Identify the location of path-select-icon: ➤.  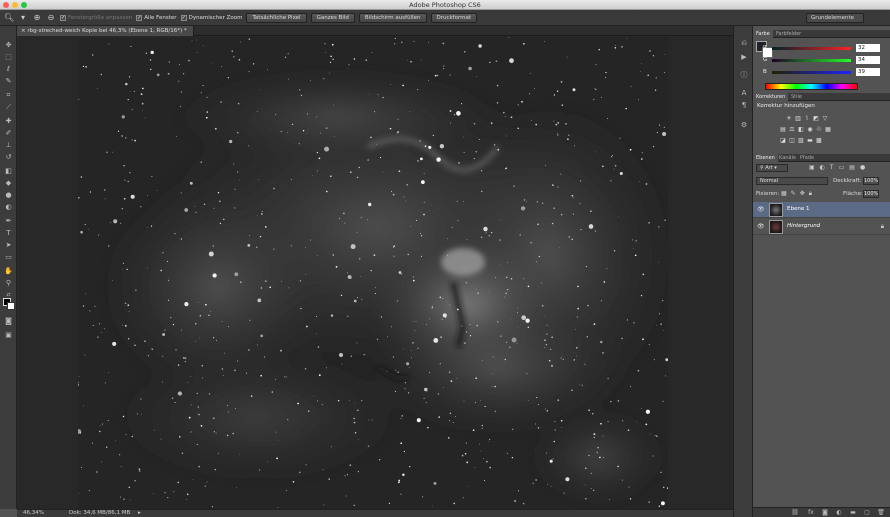
(8, 245).